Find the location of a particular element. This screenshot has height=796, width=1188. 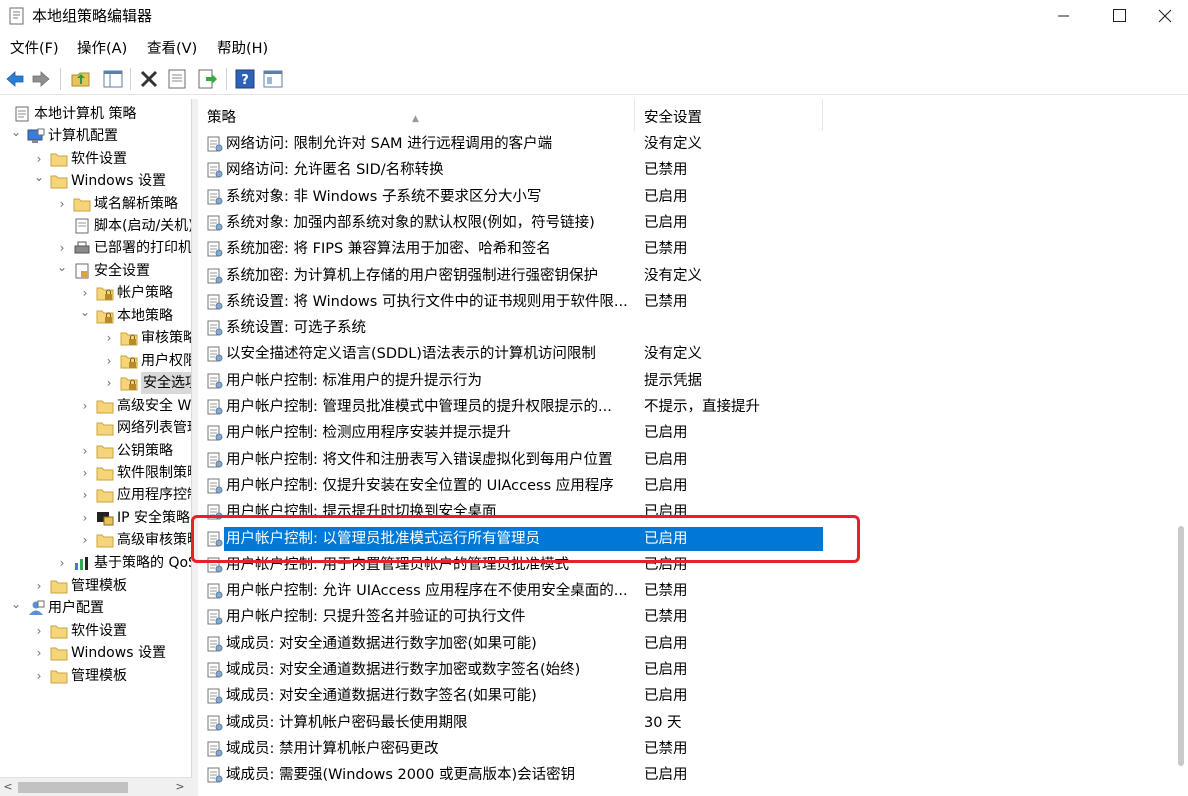

maximize-button is located at coordinates (1119, 16).